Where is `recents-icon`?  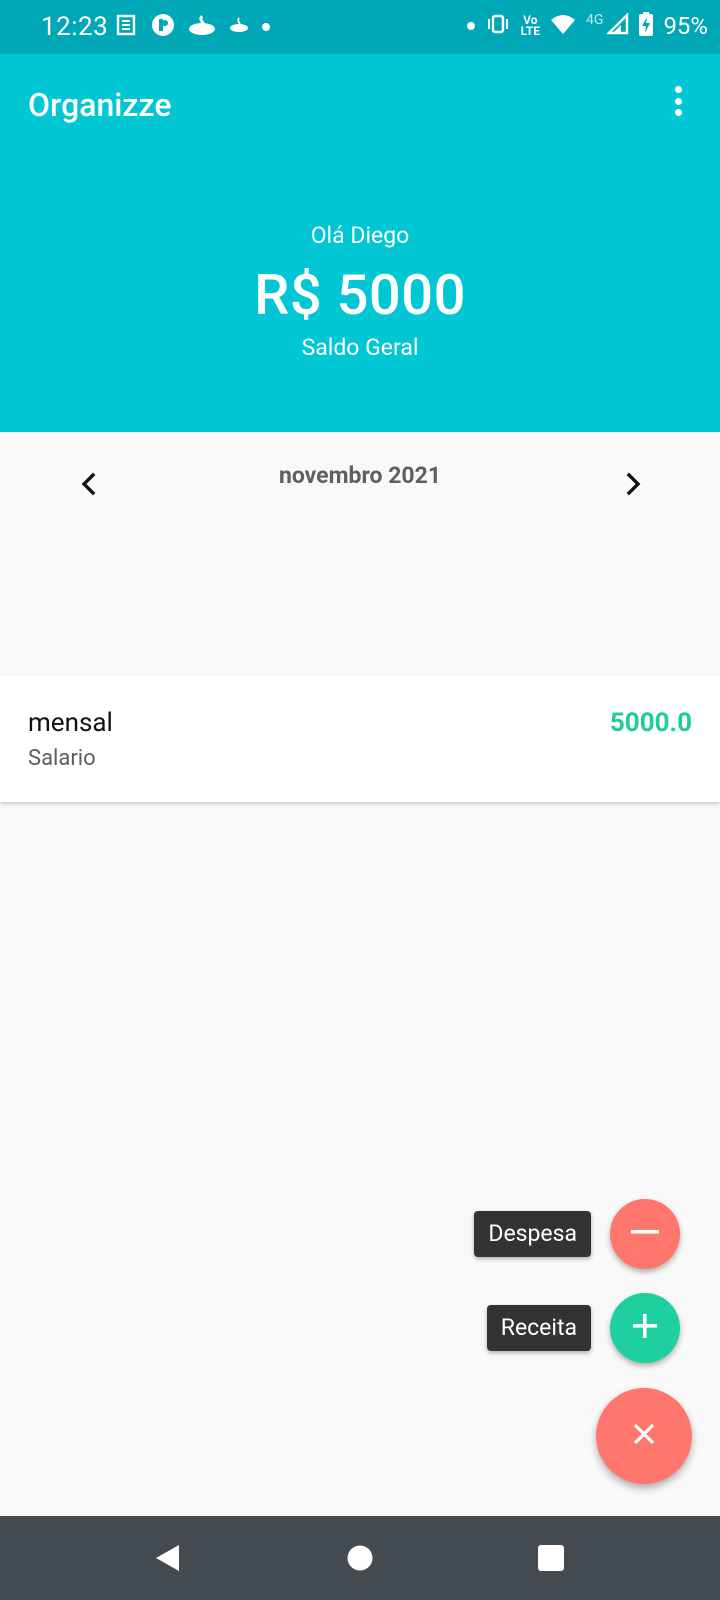 recents-icon is located at coordinates (551, 1558).